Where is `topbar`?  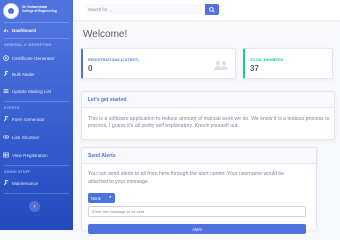
topbar is located at coordinates (206, 10).